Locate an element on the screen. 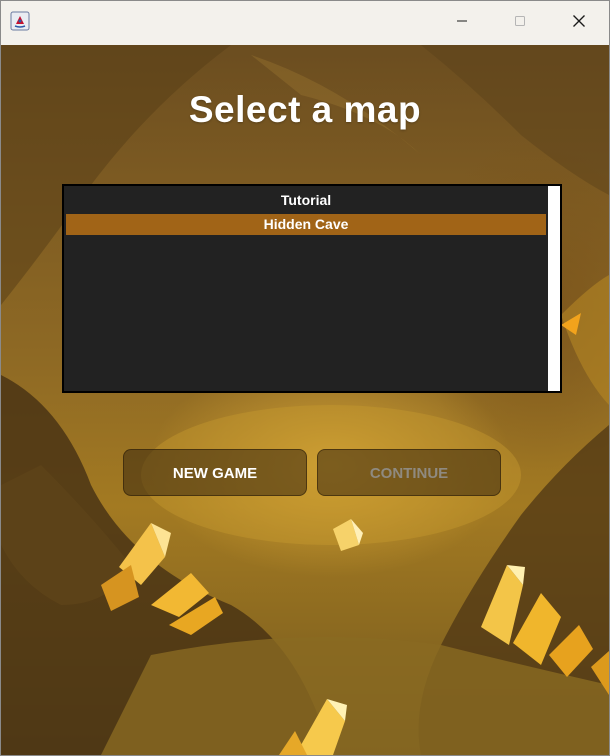 Image resolution: width=610 pixels, height=756 pixels. minimize-button is located at coordinates (462, 21).